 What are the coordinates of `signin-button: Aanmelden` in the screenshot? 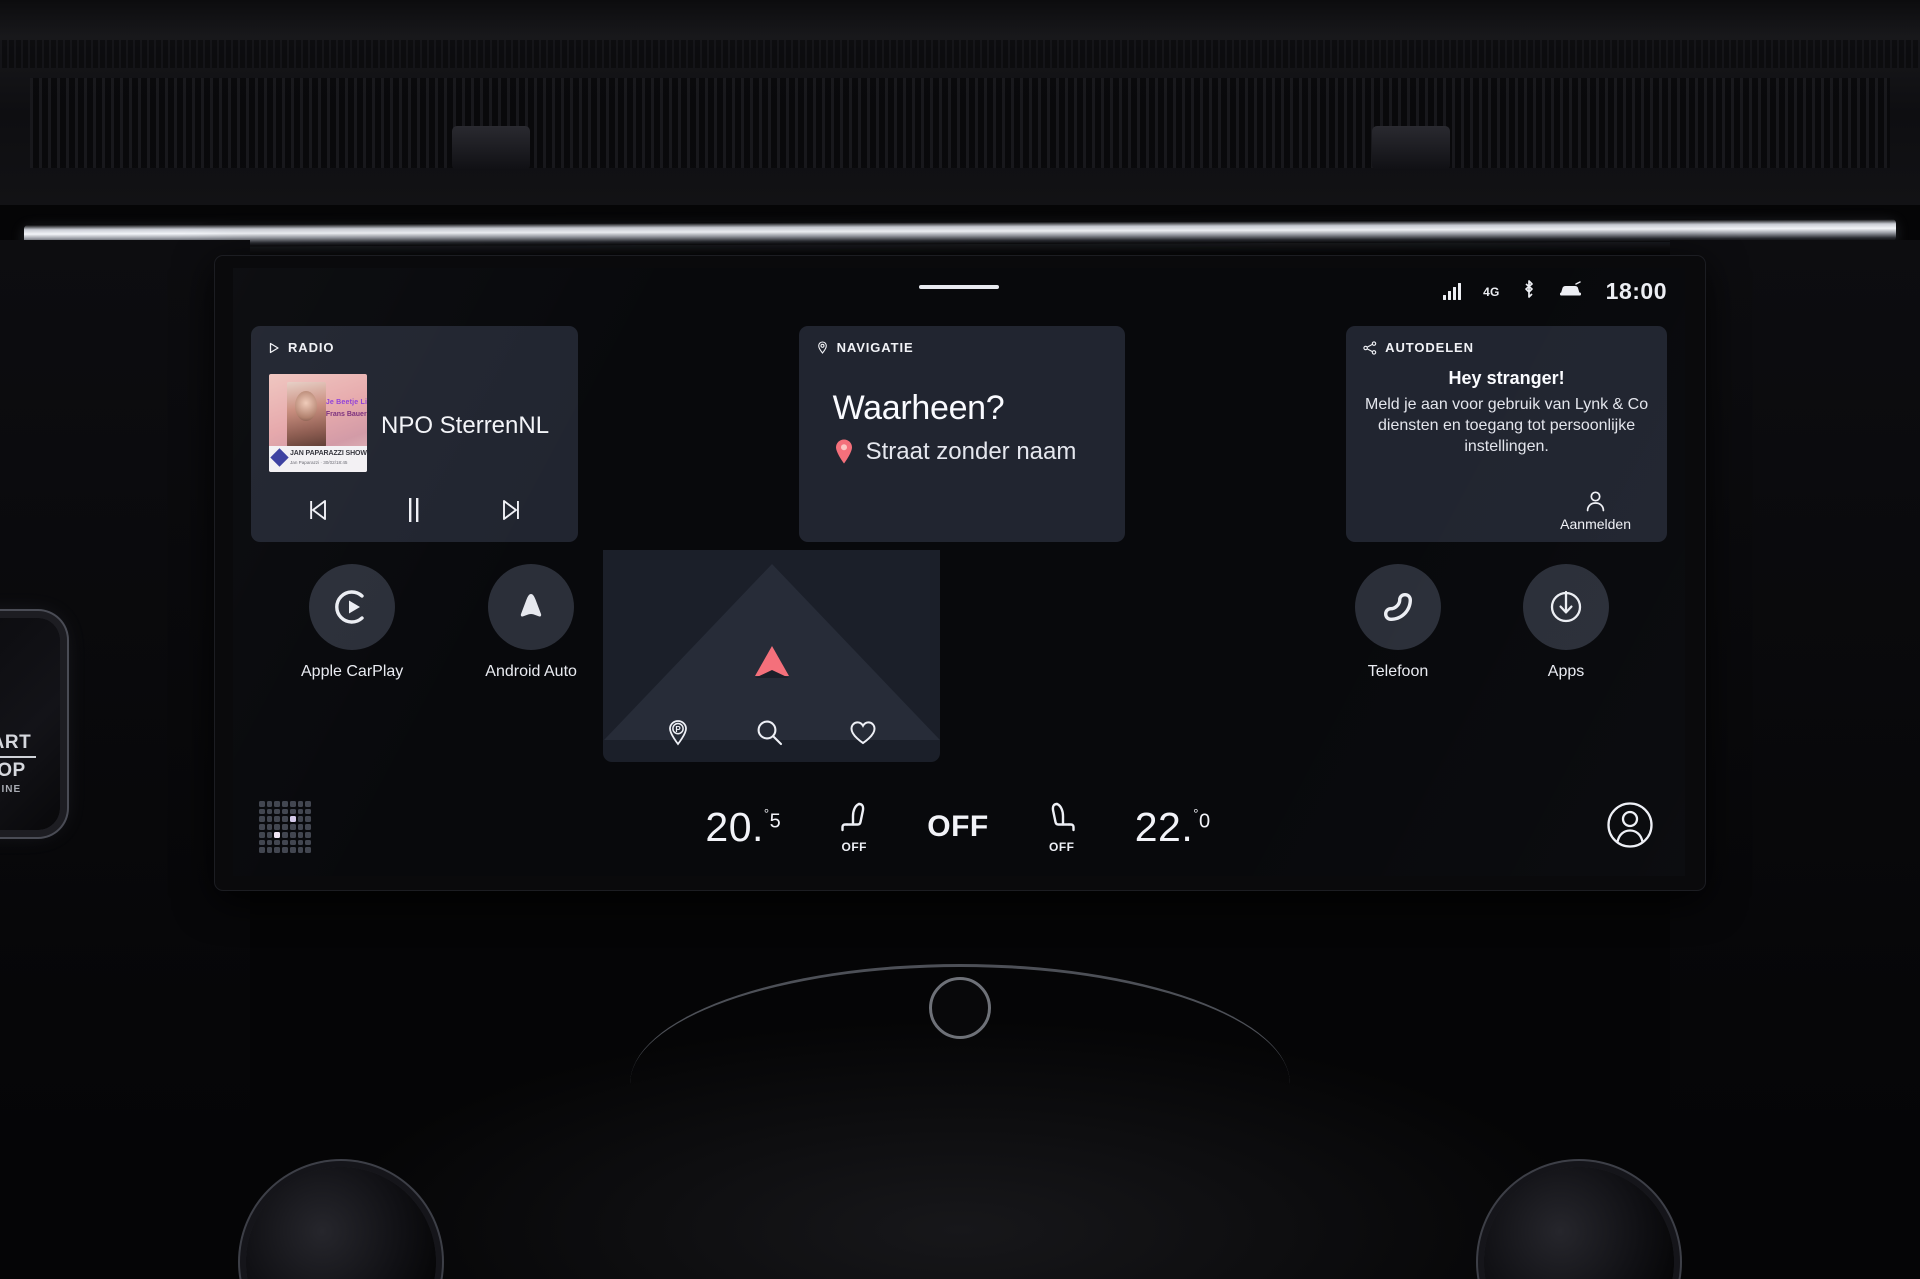 It's located at (1595, 510).